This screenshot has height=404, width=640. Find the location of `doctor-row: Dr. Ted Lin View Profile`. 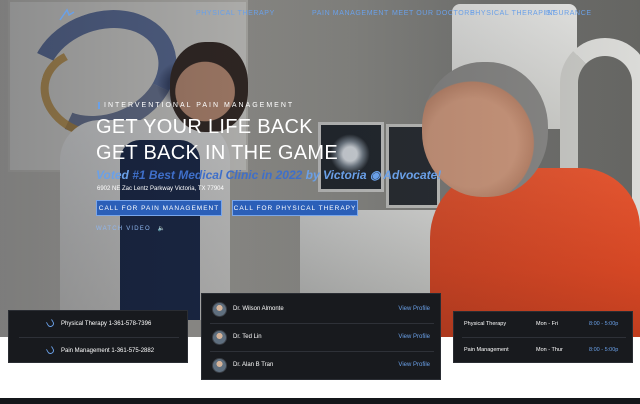

doctor-row: Dr. Ted Lin View Profile is located at coordinates (322, 338).